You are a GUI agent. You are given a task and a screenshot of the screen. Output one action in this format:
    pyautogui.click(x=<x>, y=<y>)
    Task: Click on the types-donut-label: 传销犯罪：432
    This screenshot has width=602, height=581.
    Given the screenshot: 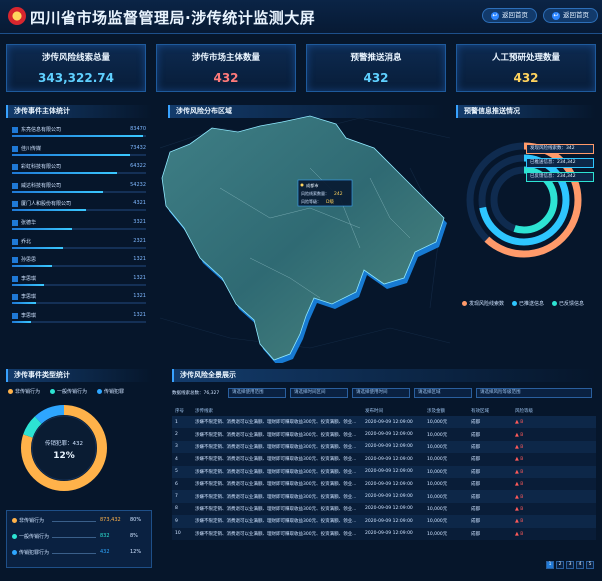 What is the action you would take?
    pyautogui.click(x=64, y=443)
    